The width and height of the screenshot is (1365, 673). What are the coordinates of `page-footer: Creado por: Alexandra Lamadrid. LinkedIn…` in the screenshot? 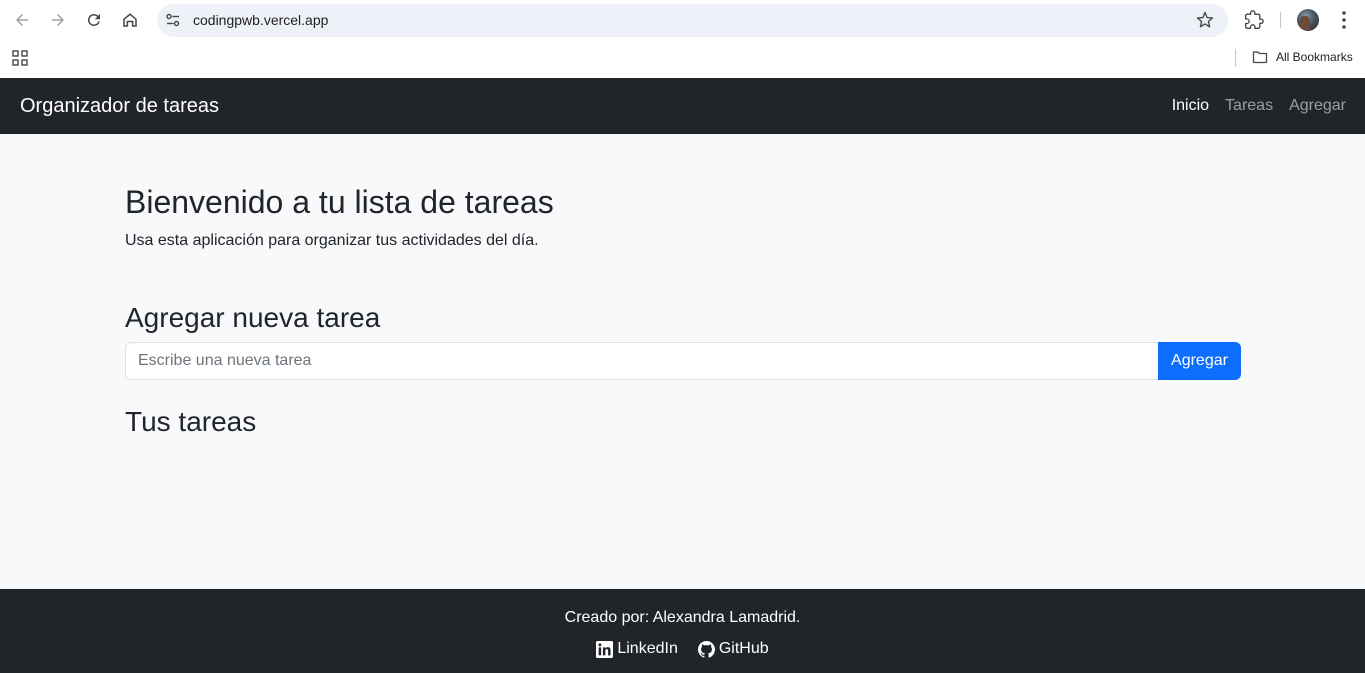 It's located at (682, 631).